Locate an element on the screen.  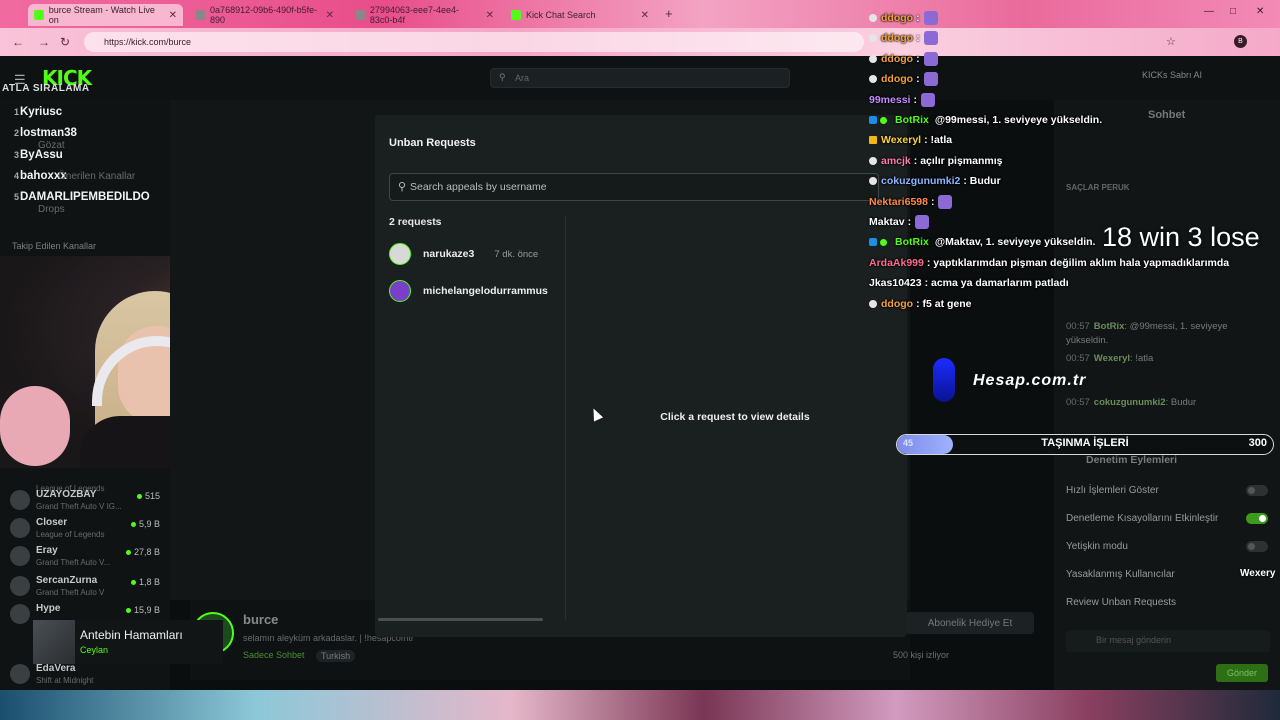
unban-request-item: michelangelodurrammus is located at coordinates (489, 291).